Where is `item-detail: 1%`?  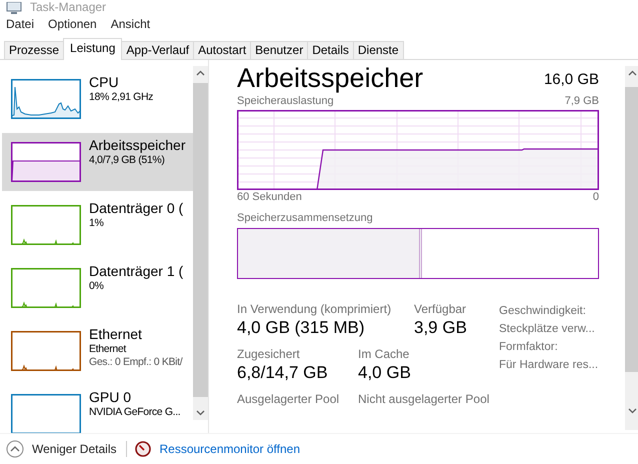 item-detail: 1% is located at coordinates (96, 223).